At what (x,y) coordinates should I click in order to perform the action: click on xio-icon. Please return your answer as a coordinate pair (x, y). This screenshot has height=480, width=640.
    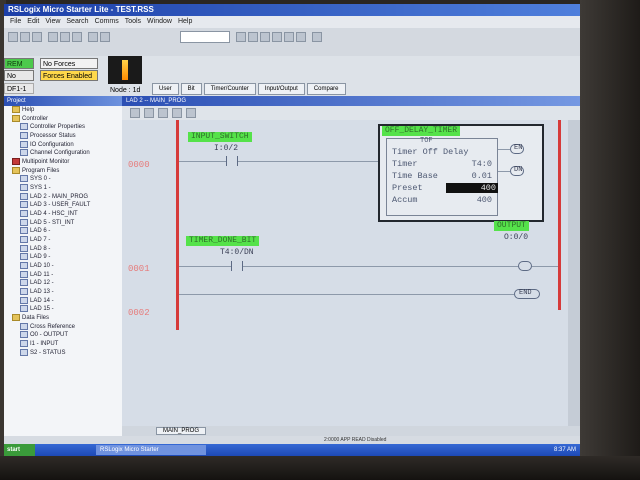
    Looking at the image, I should click on (177, 113).